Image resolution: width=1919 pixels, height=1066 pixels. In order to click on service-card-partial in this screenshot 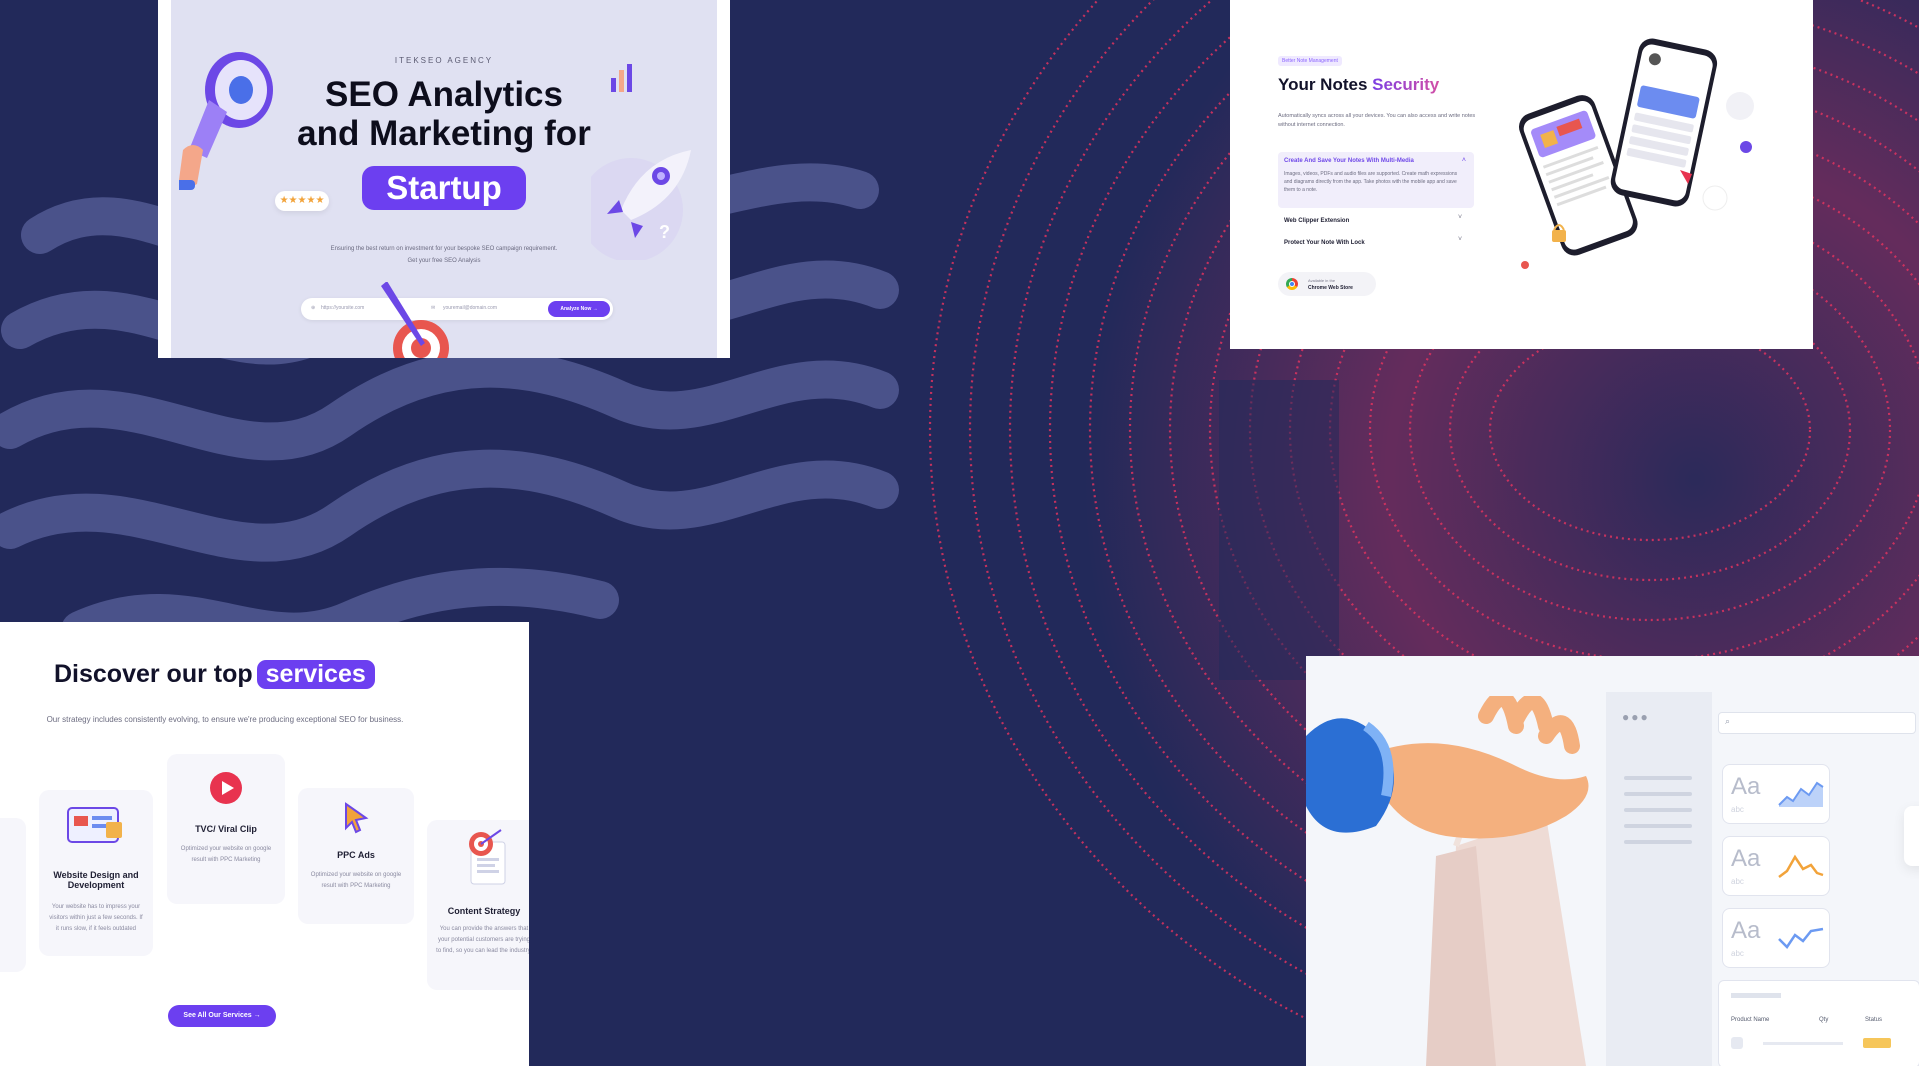, I will do `click(13, 895)`.